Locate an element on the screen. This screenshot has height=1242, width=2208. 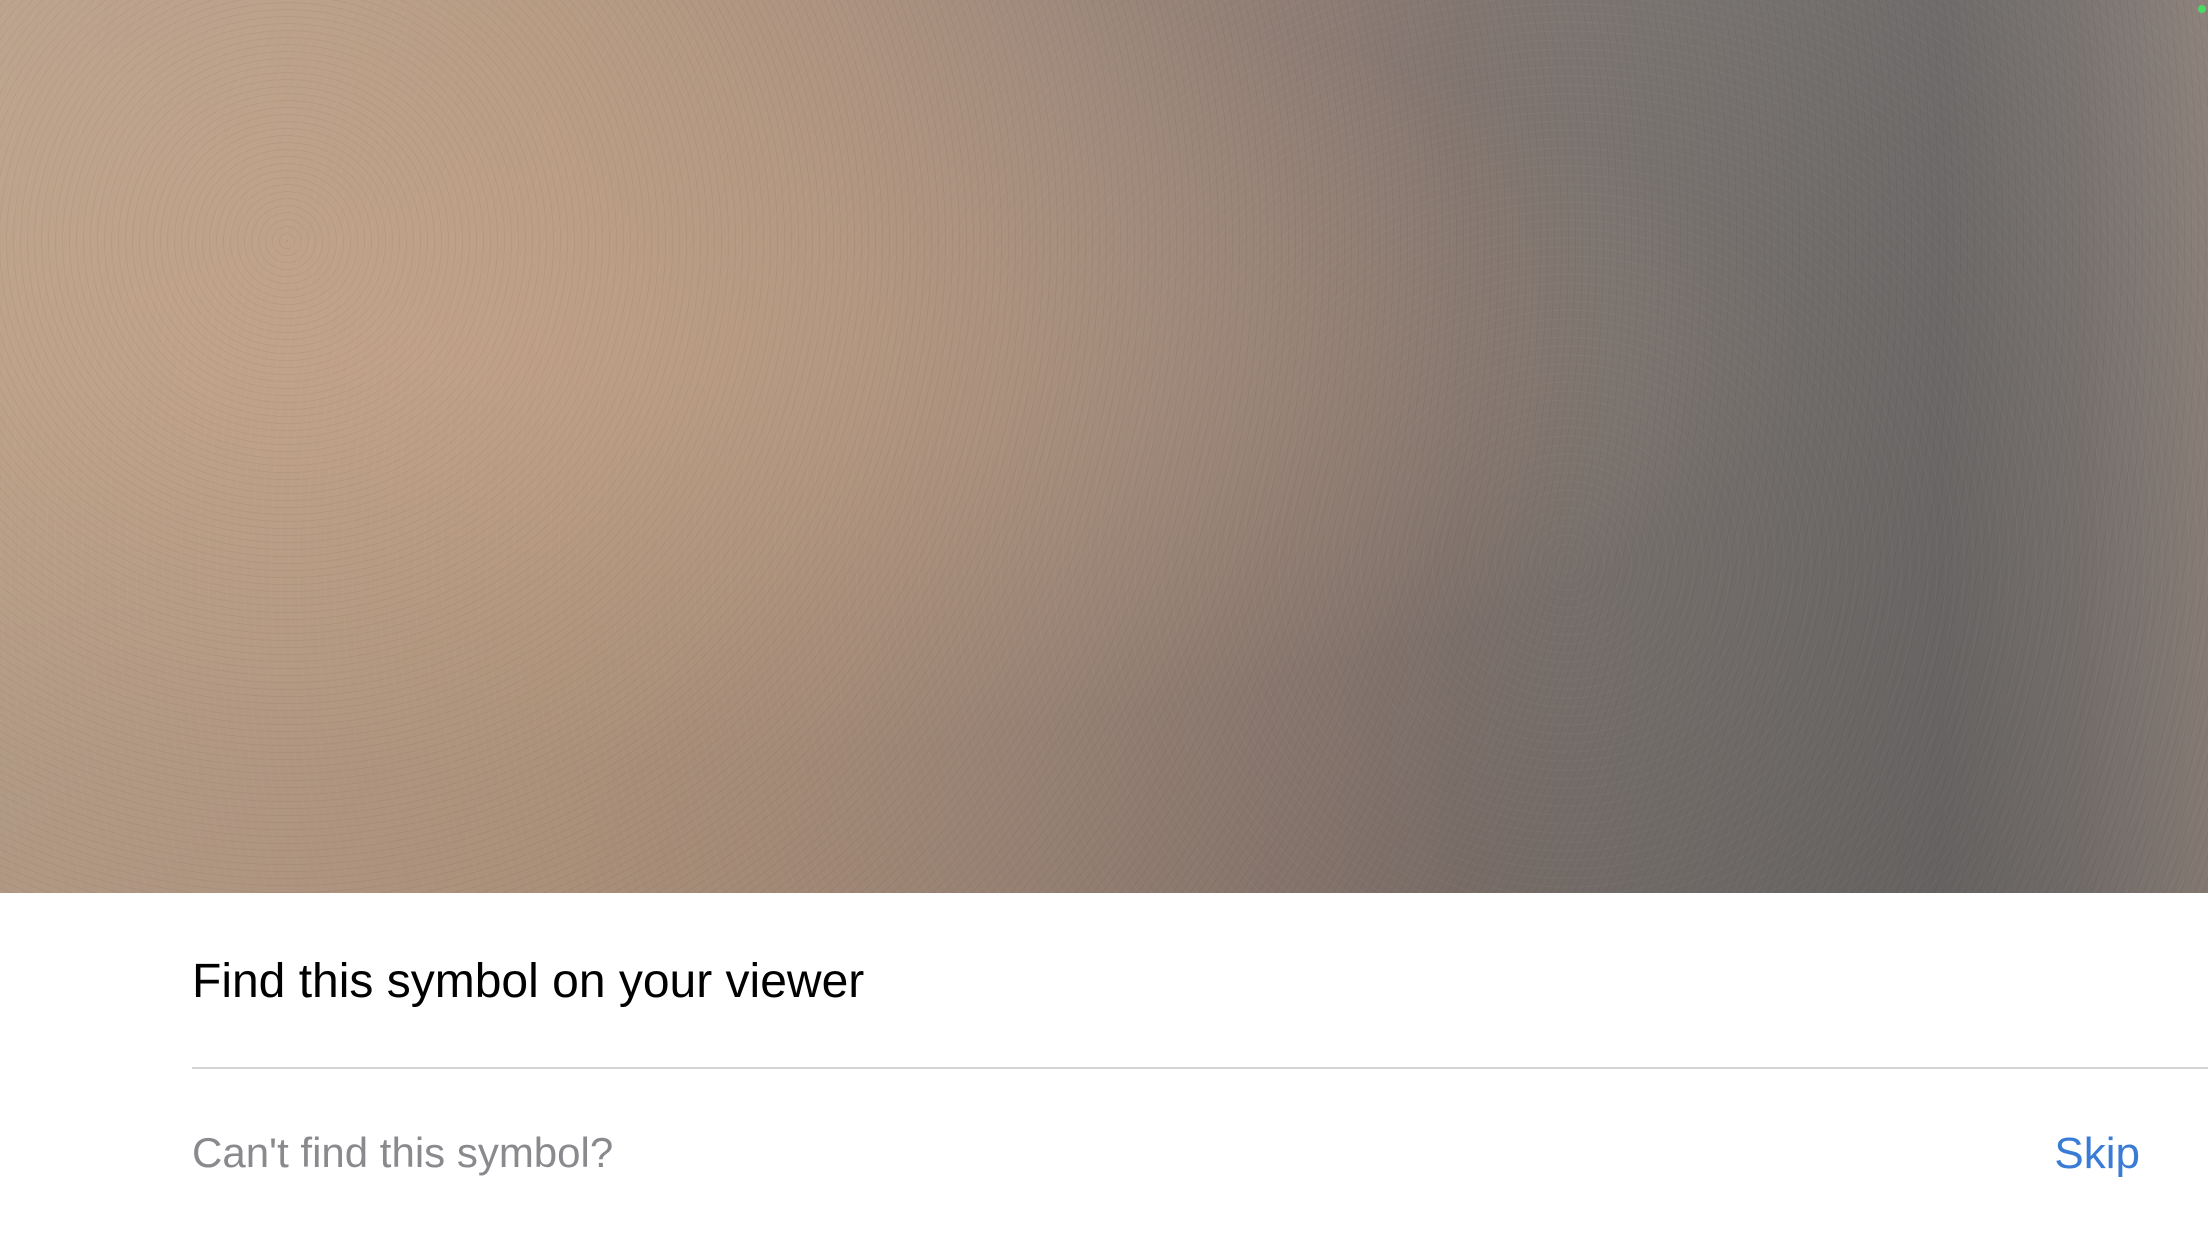
skip-button: Skip is located at coordinates (2097, 1154).